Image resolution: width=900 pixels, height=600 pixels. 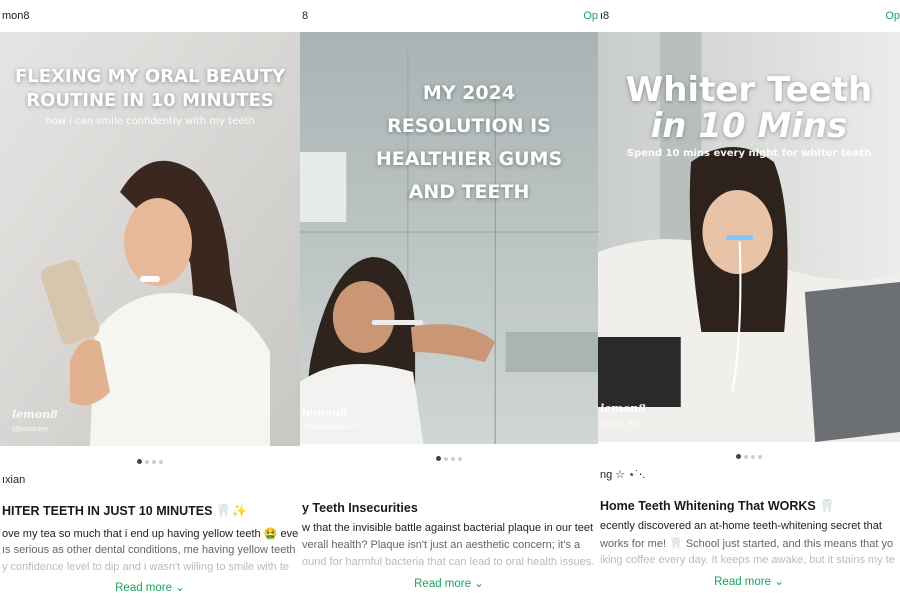 What do you see at coordinates (749, 90) in the screenshot?
I see `overlay-title-line-1: Whiter Teeth` at bounding box center [749, 90].